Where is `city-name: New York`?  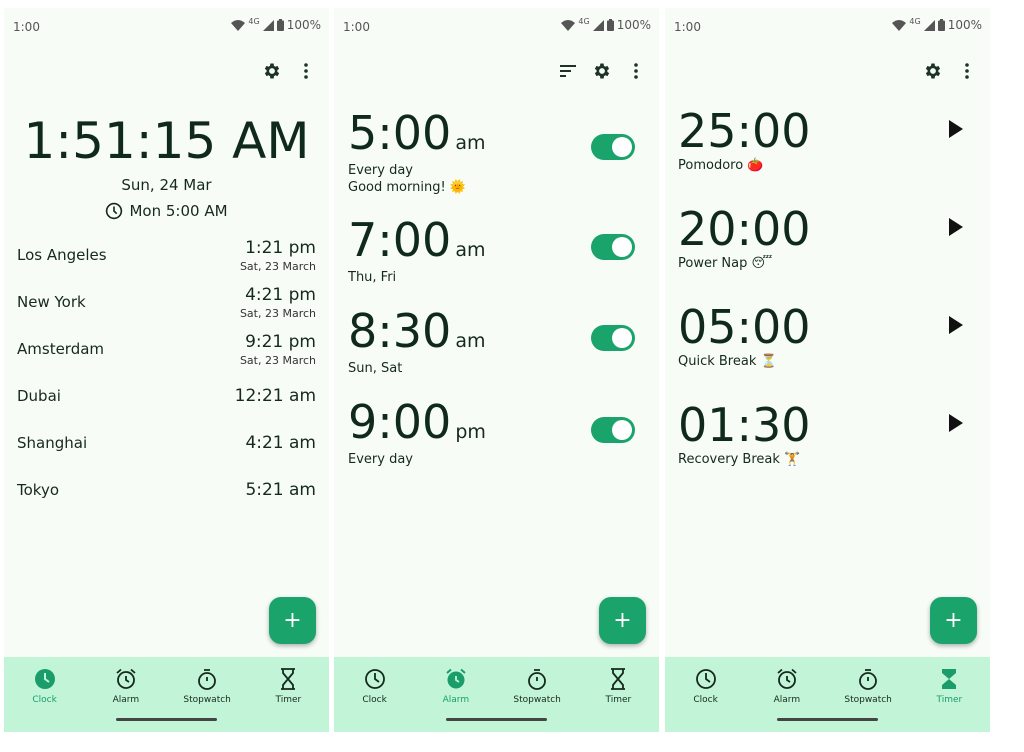
city-name: New York is located at coordinates (51, 302).